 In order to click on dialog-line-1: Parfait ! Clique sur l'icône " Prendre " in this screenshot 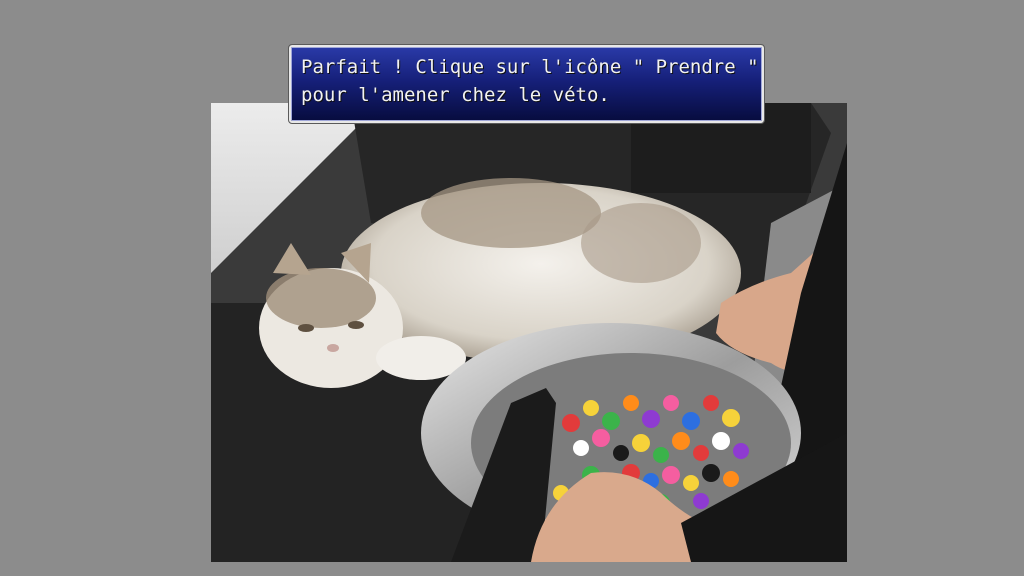, I will do `click(530, 67)`.